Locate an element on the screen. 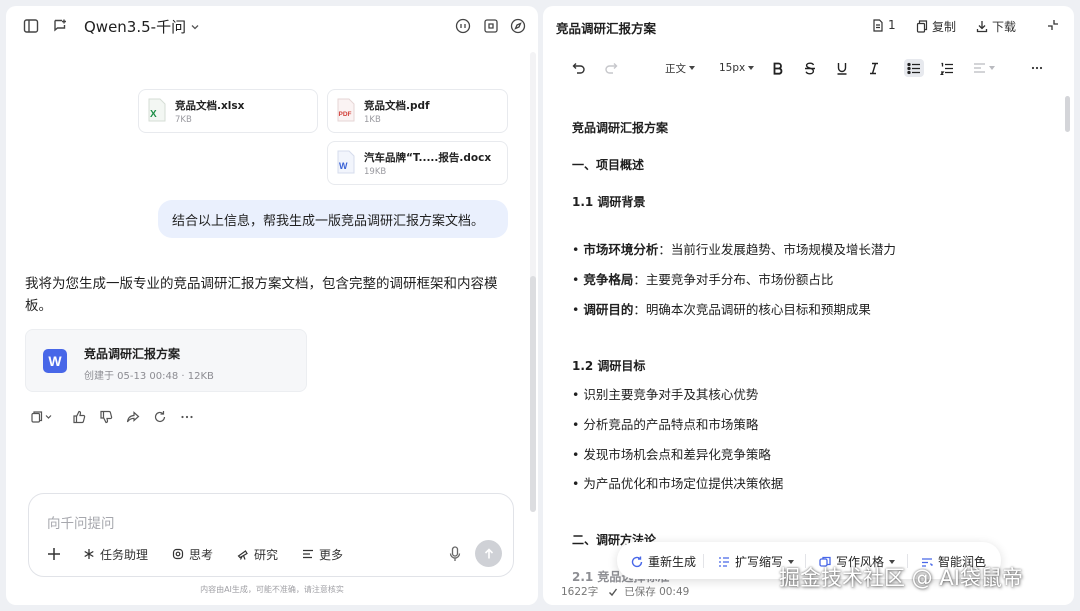  pdf-file-icon: PDF is located at coordinates (346, 110).